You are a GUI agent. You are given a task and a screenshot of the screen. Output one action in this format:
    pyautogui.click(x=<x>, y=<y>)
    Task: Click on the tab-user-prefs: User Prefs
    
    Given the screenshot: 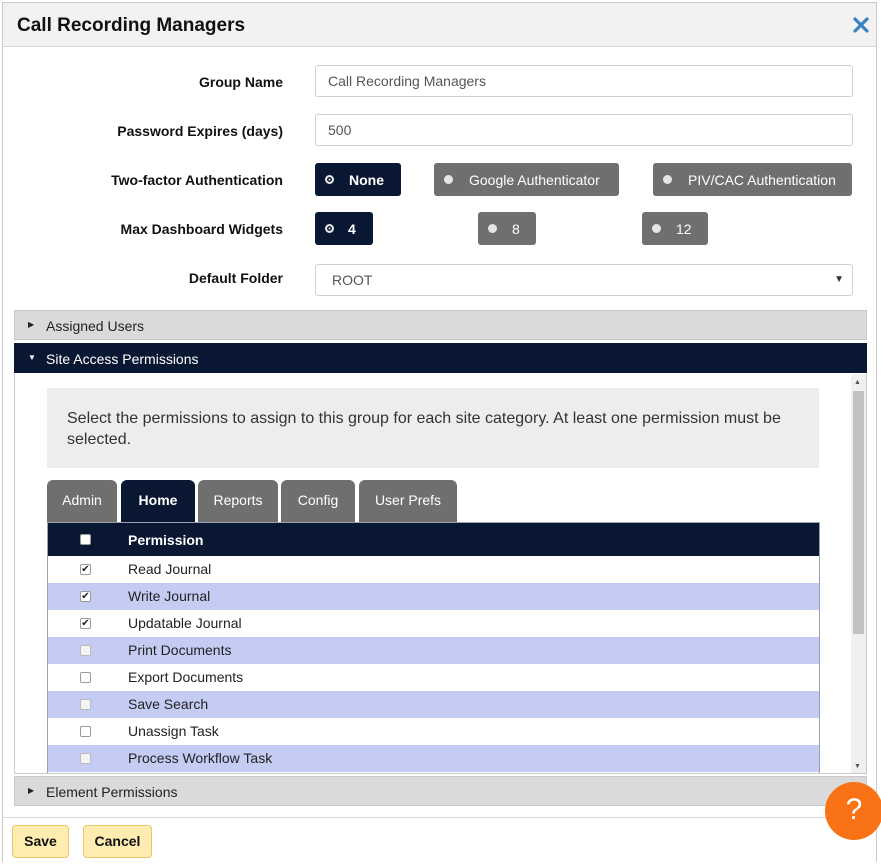 What is the action you would take?
    pyautogui.click(x=408, y=501)
    